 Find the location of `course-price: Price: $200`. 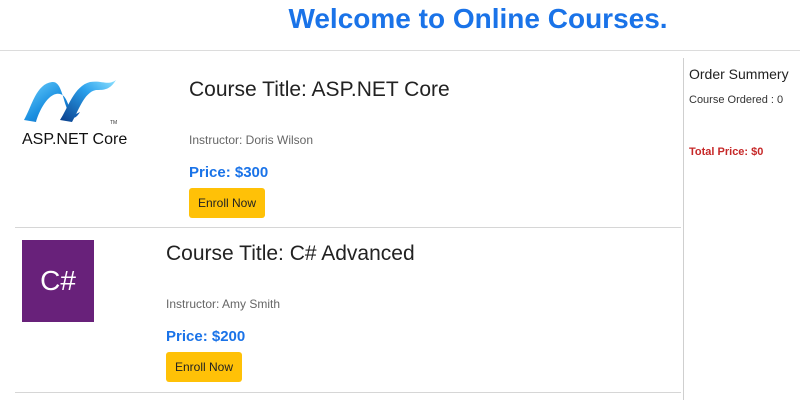

course-price: Price: $200 is located at coordinates (206, 336).